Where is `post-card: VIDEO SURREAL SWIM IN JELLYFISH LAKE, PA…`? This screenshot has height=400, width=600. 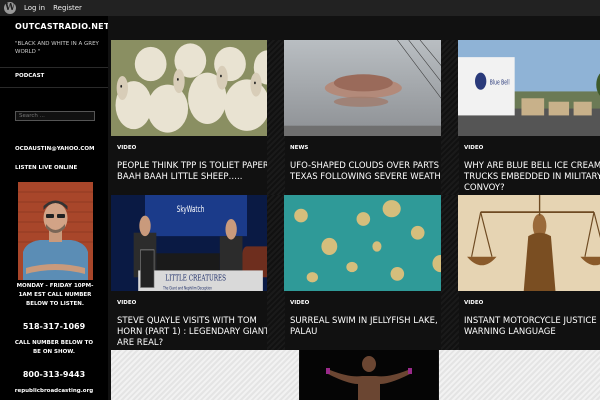
post-card: VIDEO SURREAL SWIM IN JELLYFISH LAKE, PA… is located at coordinates (369, 272).